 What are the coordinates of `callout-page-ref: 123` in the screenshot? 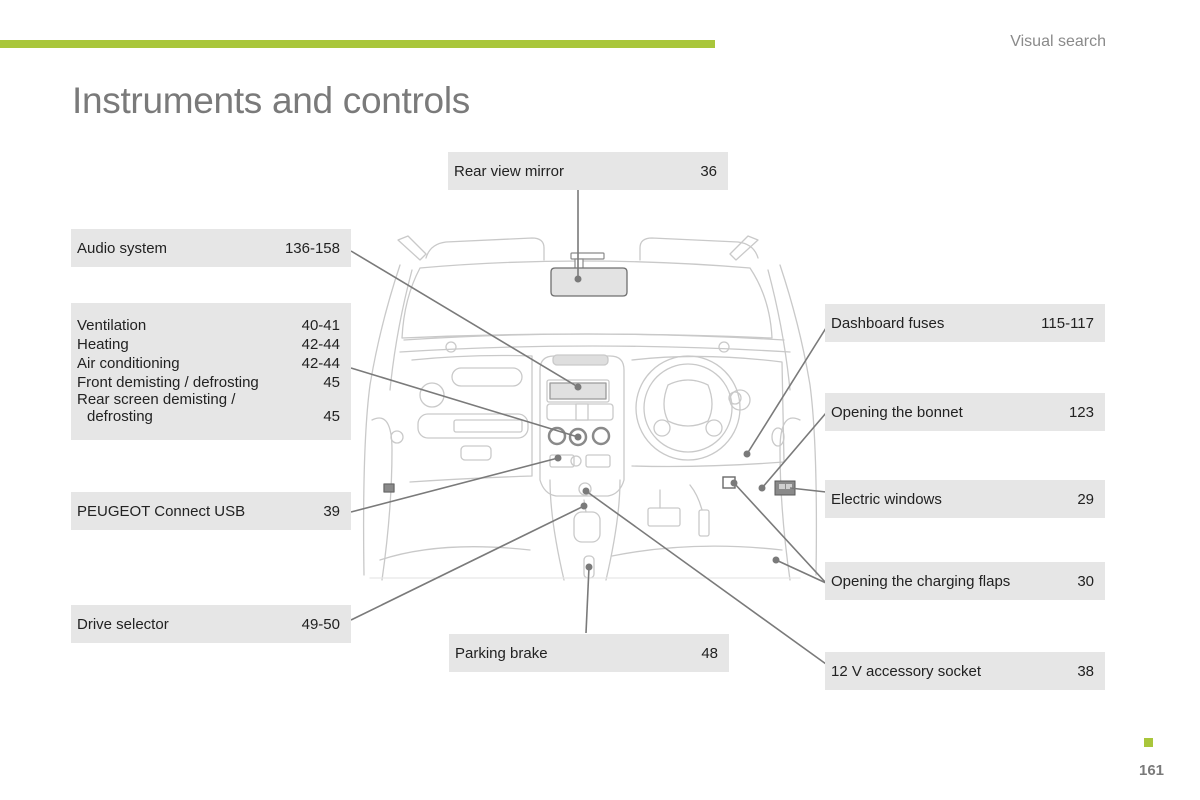 It's located at (1081, 412).